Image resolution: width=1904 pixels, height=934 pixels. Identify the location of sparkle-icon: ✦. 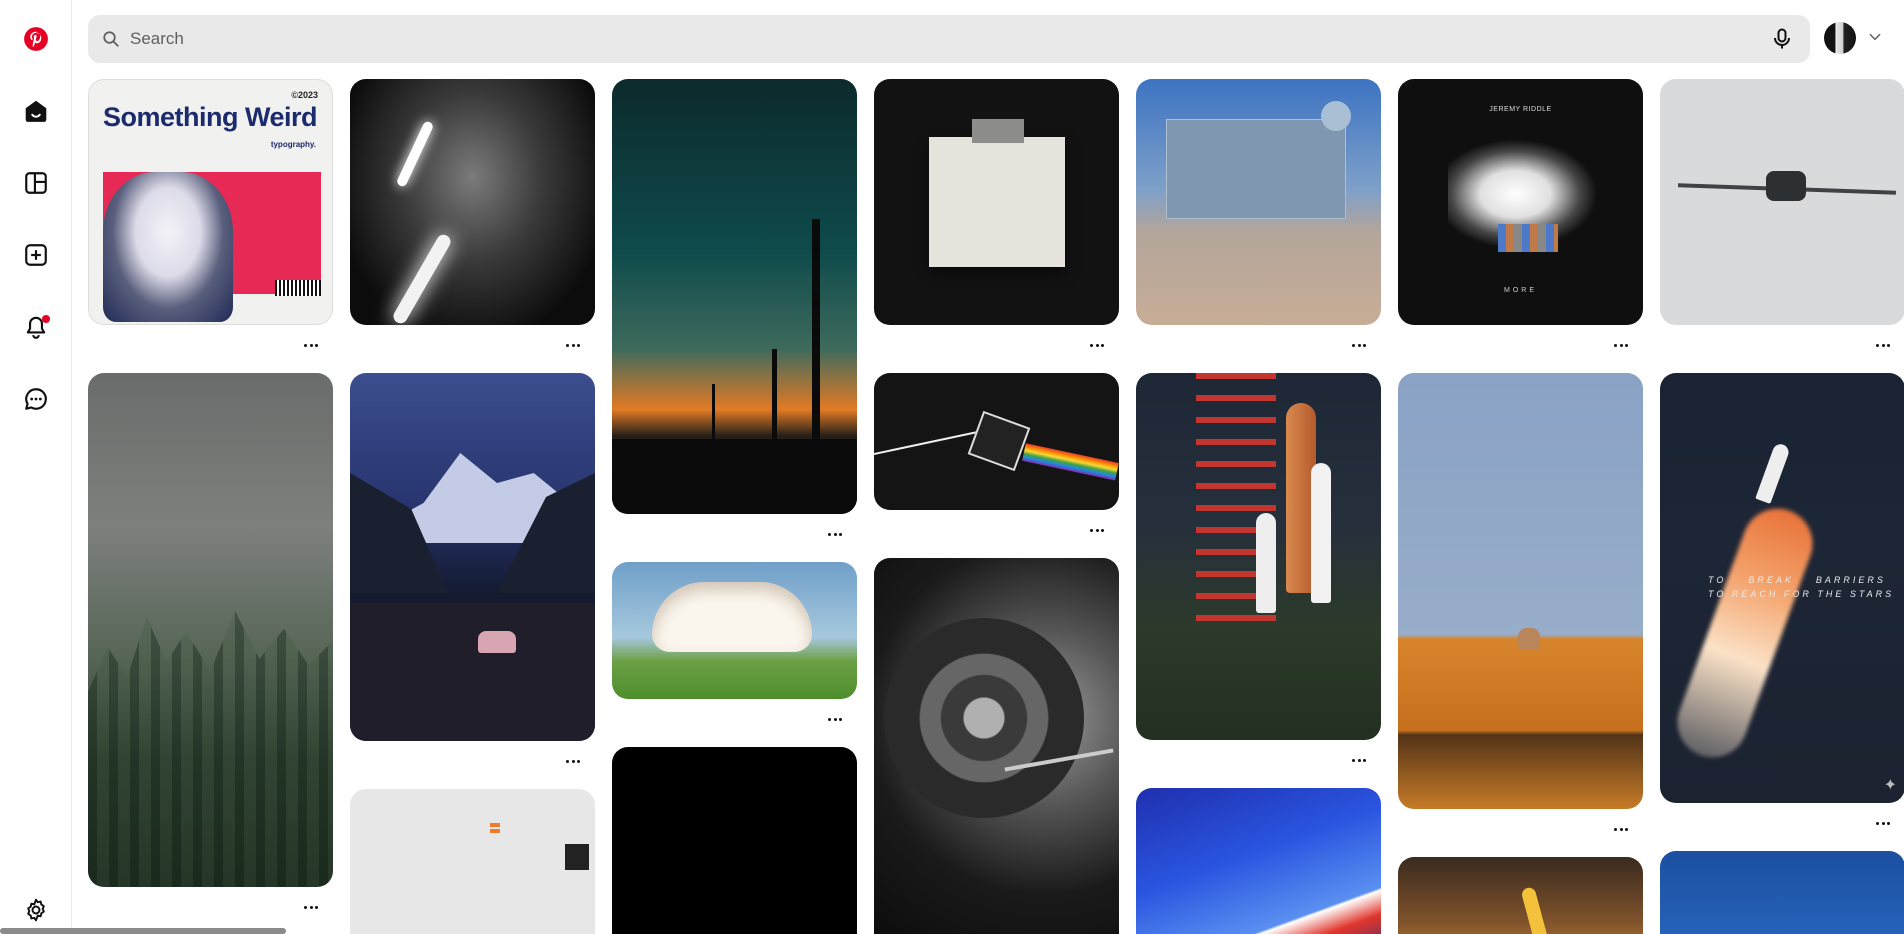
(1890, 785).